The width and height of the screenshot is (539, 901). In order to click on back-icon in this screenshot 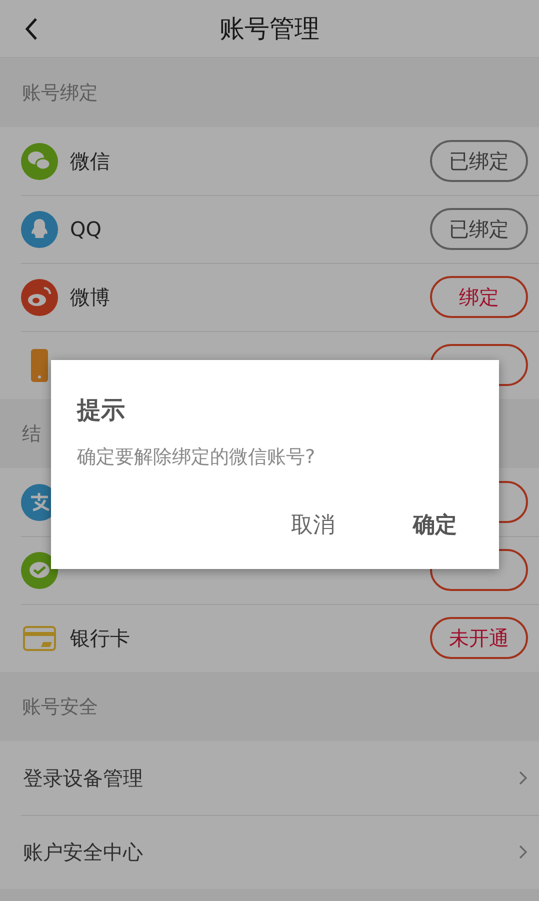, I will do `click(31, 28)`.